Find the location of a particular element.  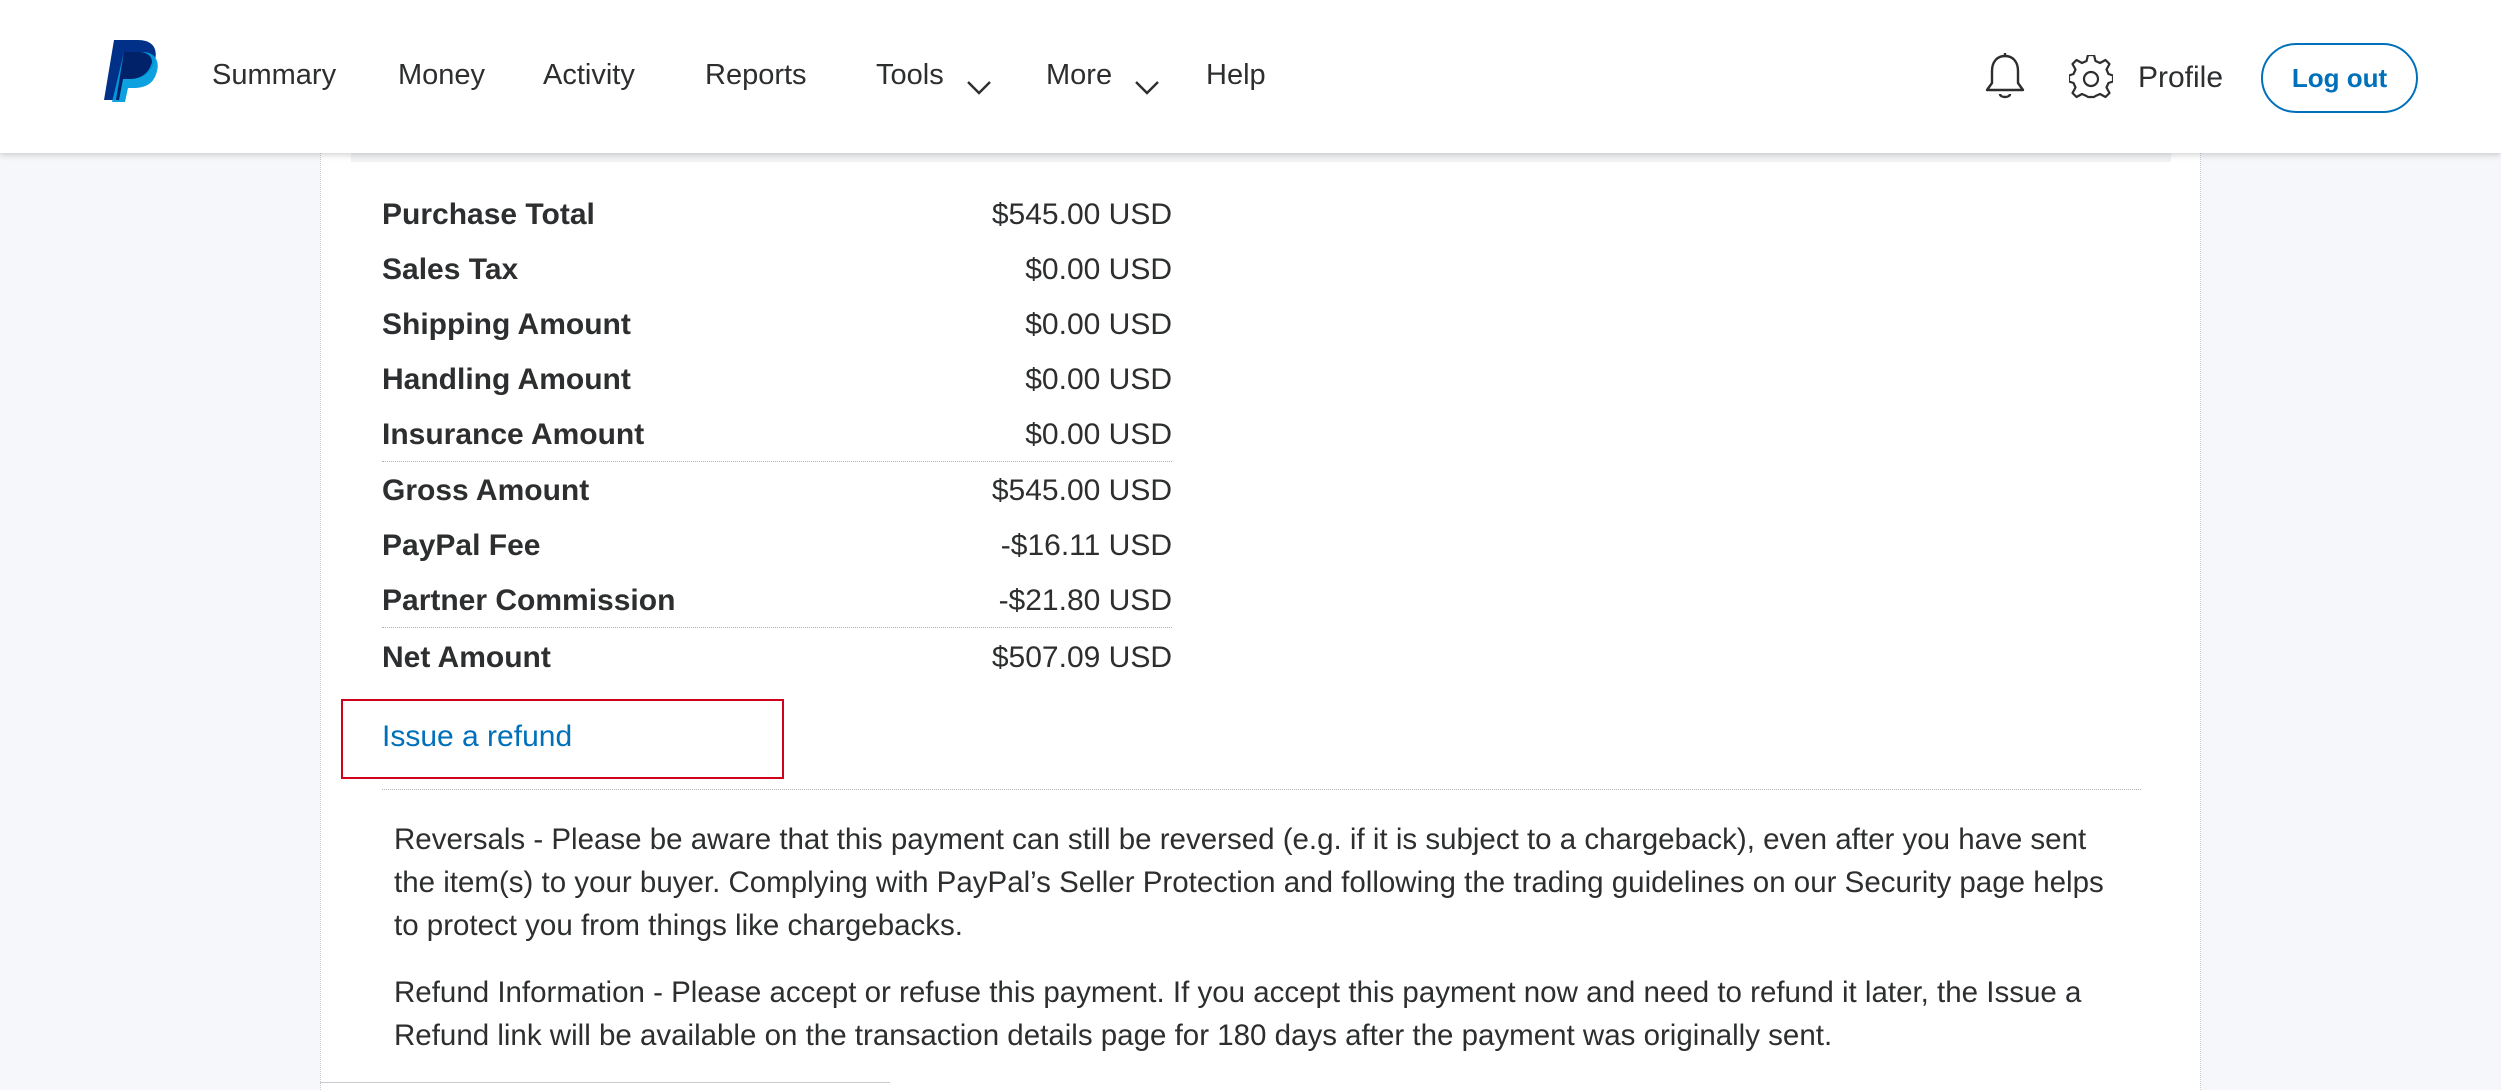

nav-more: More is located at coordinates (1103, 75).